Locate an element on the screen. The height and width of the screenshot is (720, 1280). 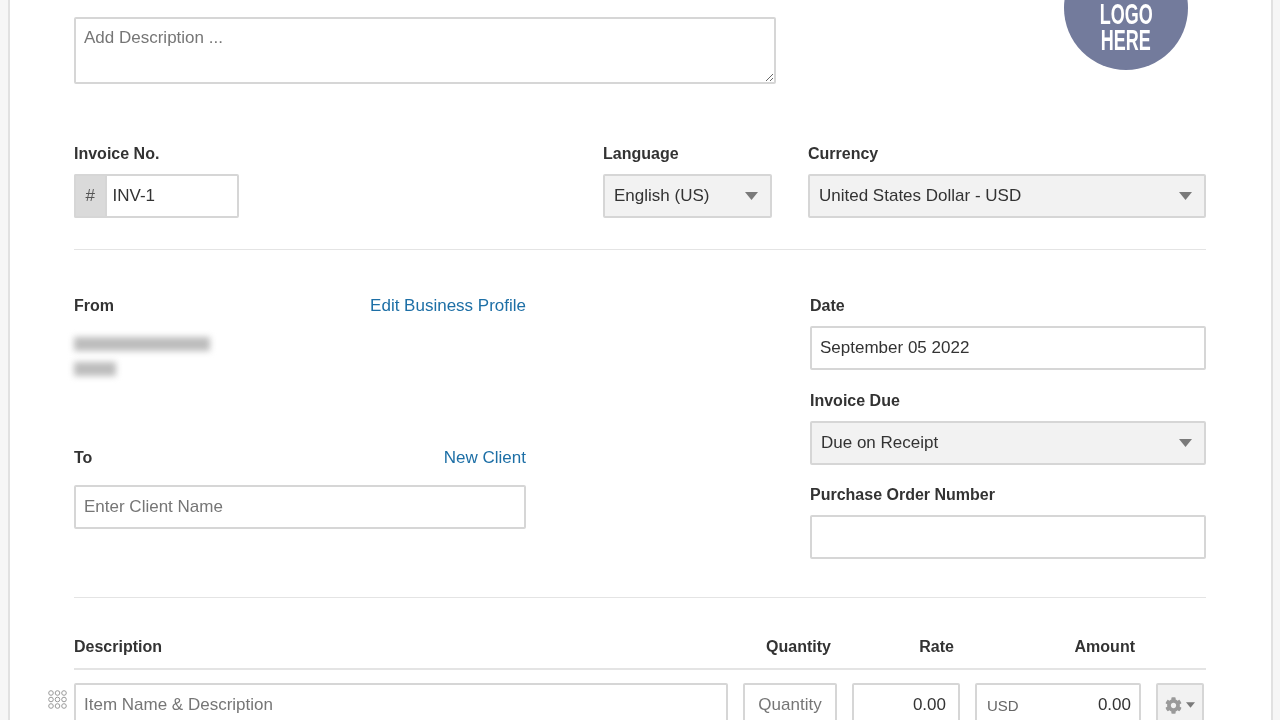
logo-text: LOGO is located at coordinates (1126, 14).